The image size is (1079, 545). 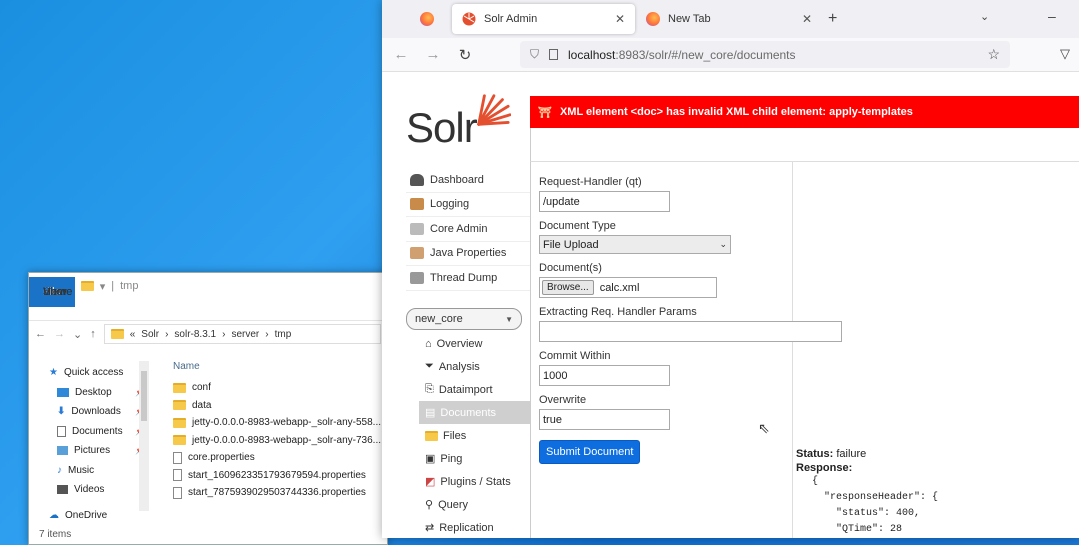 I want to click on recent-locations-icon: ⌄, so click(x=77, y=334).